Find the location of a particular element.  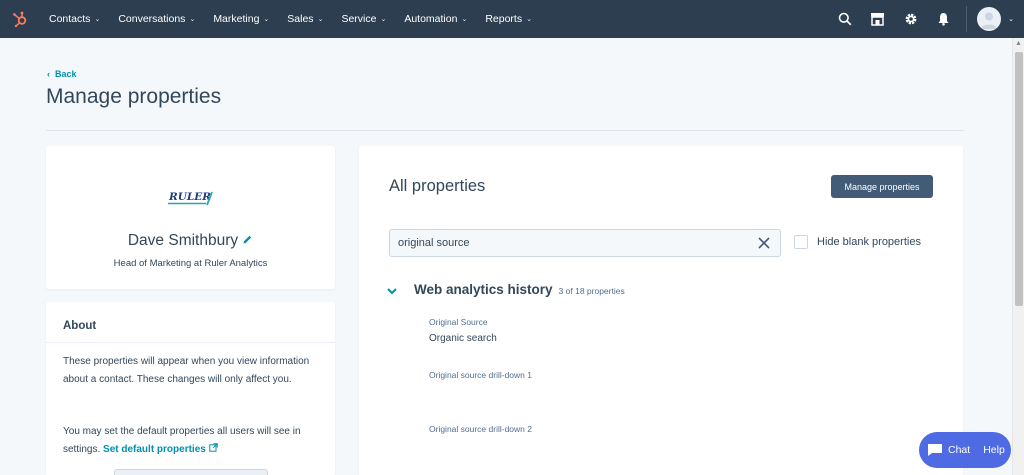

company-logo: RULER is located at coordinates (191, 198).